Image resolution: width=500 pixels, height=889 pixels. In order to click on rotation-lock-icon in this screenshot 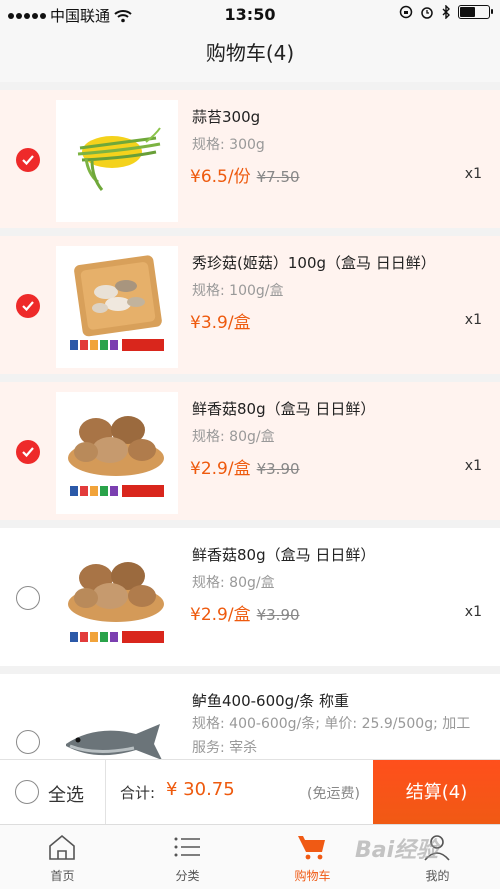, I will do `click(406, 12)`.